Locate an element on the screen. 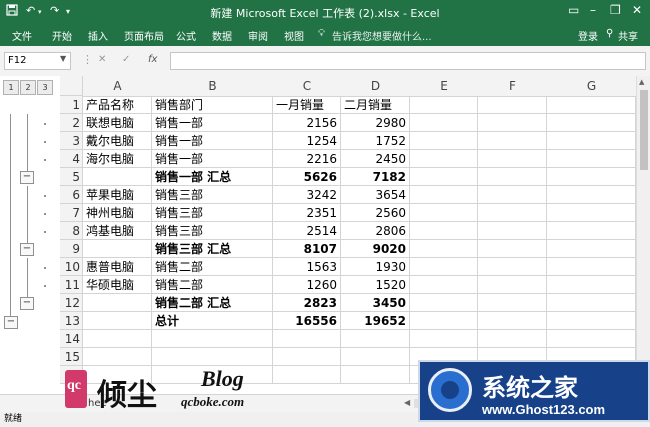 The image size is (650, 427). cell-c7: 2351 is located at coordinates (307, 213).